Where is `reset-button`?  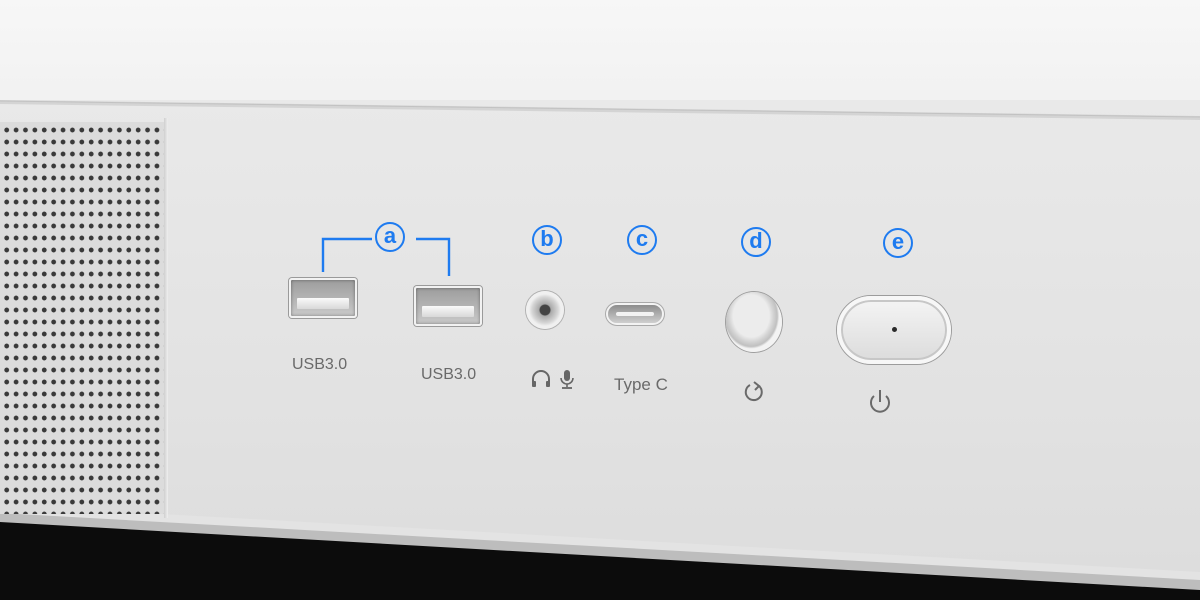
reset-button is located at coordinates (754, 322).